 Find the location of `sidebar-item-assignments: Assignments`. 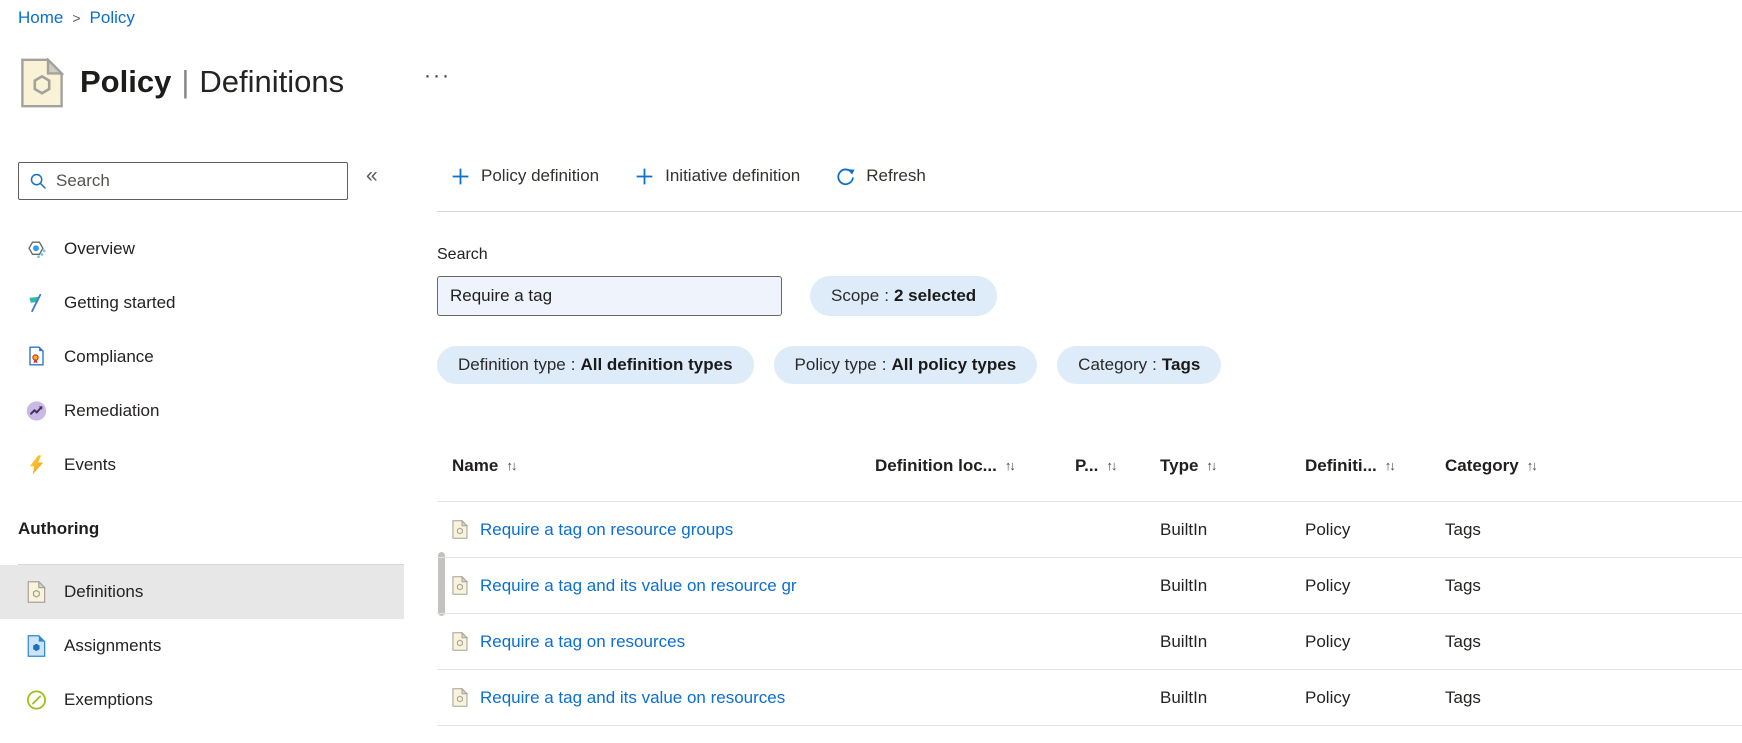

sidebar-item-assignments: Assignments is located at coordinates (202, 646).